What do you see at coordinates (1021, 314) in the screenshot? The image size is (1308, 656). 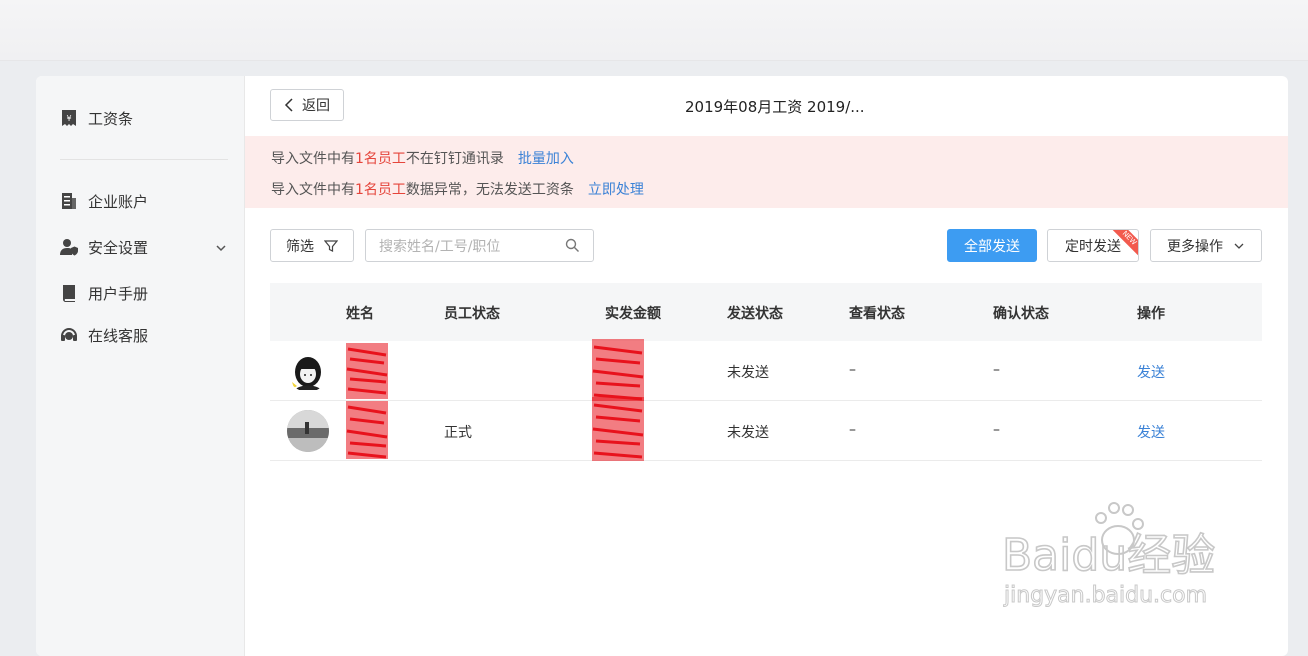 I see `column-header: 确认状态` at bounding box center [1021, 314].